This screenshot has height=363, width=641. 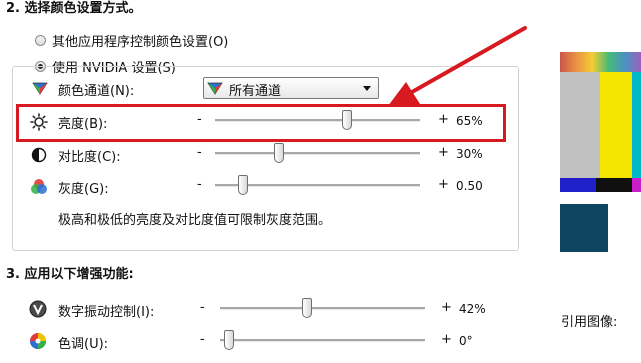 I want to click on reference-cyan-bar, so click(x=636, y=125).